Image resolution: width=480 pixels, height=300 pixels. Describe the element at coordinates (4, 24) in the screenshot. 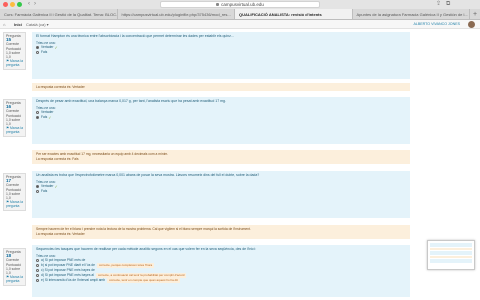

I see `home-icon: ⌂` at that location.